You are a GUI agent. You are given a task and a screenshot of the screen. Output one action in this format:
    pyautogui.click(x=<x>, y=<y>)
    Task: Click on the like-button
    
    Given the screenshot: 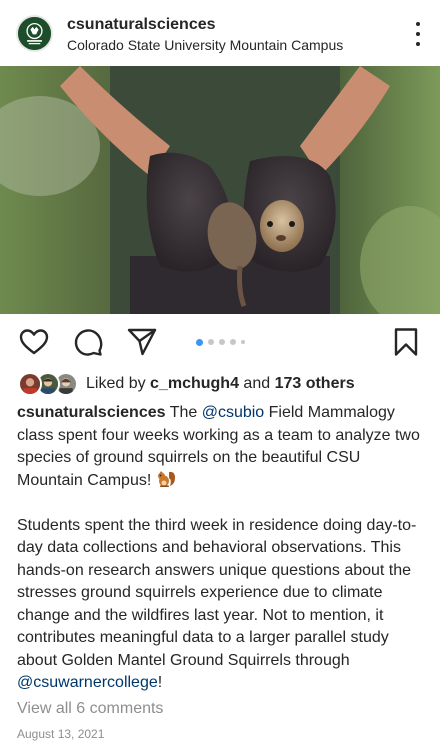 What is the action you would take?
    pyautogui.click(x=34, y=342)
    